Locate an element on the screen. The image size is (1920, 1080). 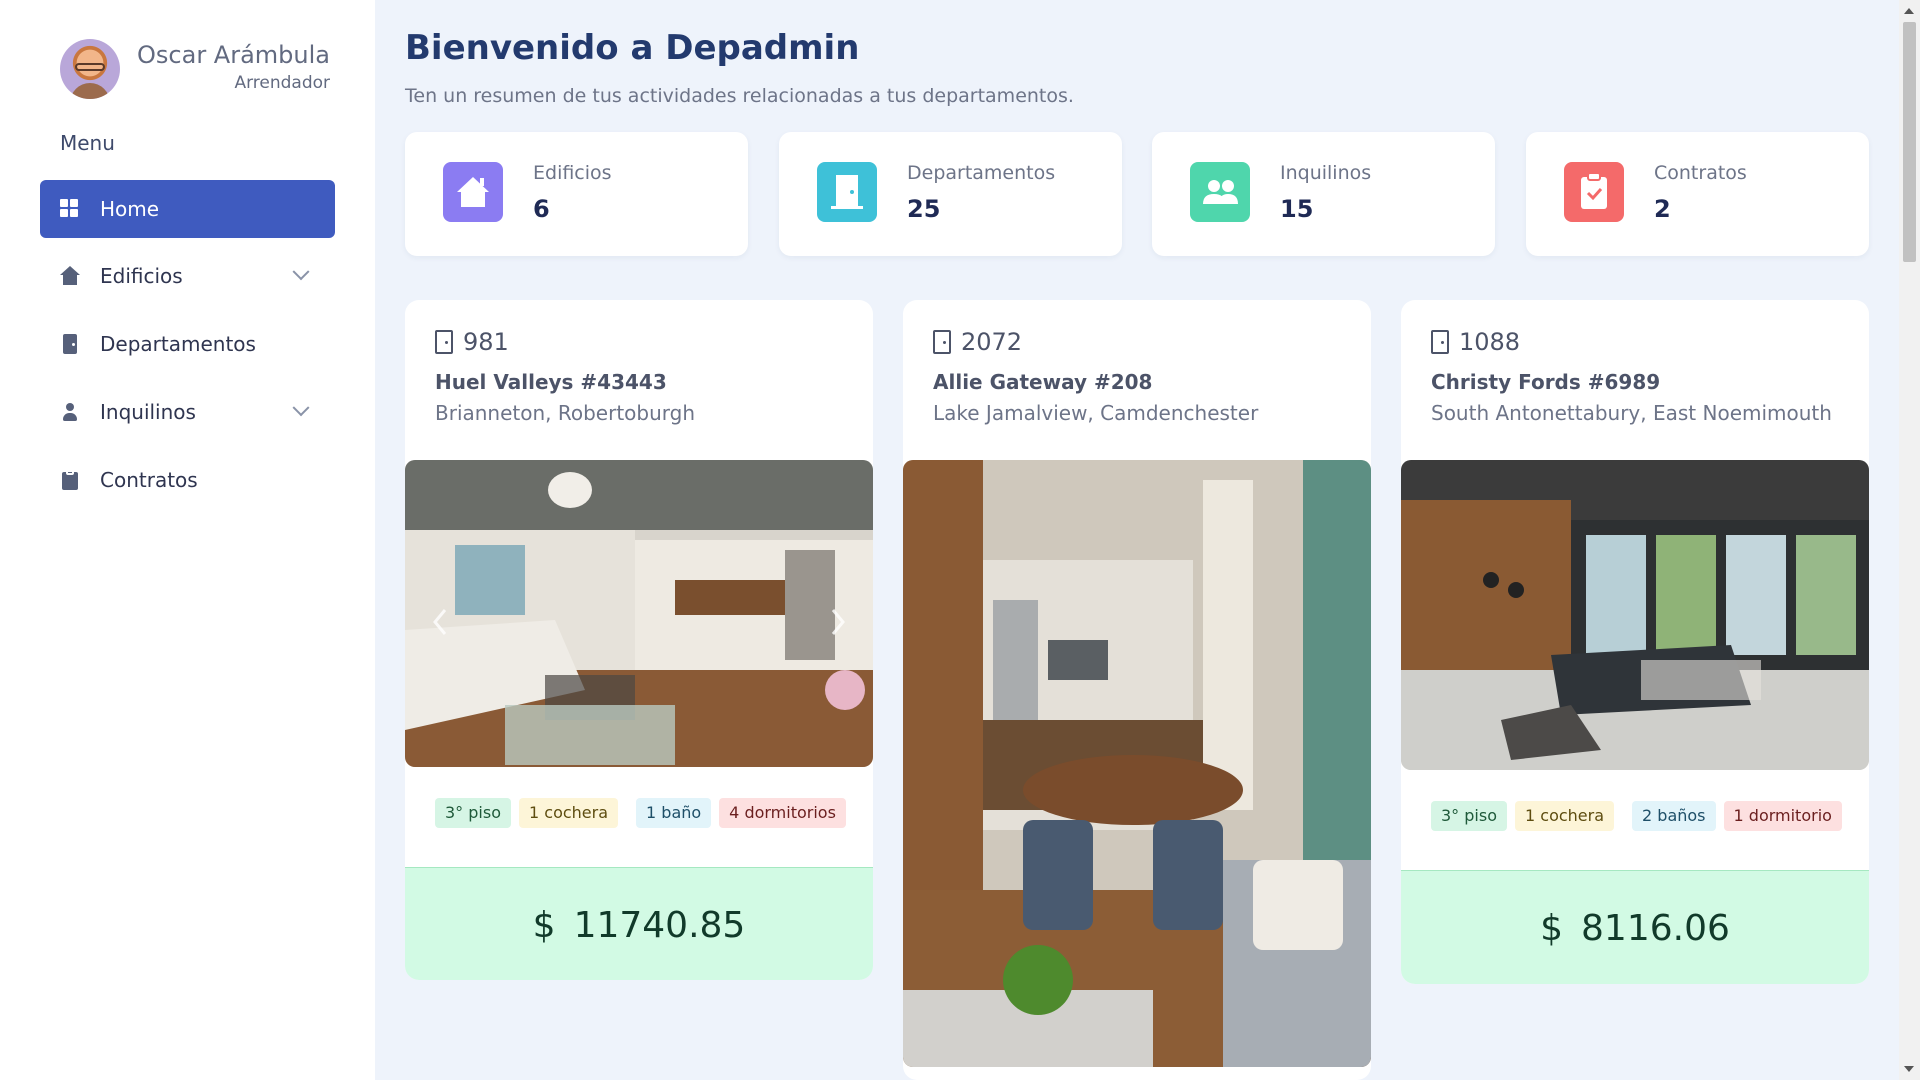
apartment-address: Huel Valleys #43443 is located at coordinates (551, 382).